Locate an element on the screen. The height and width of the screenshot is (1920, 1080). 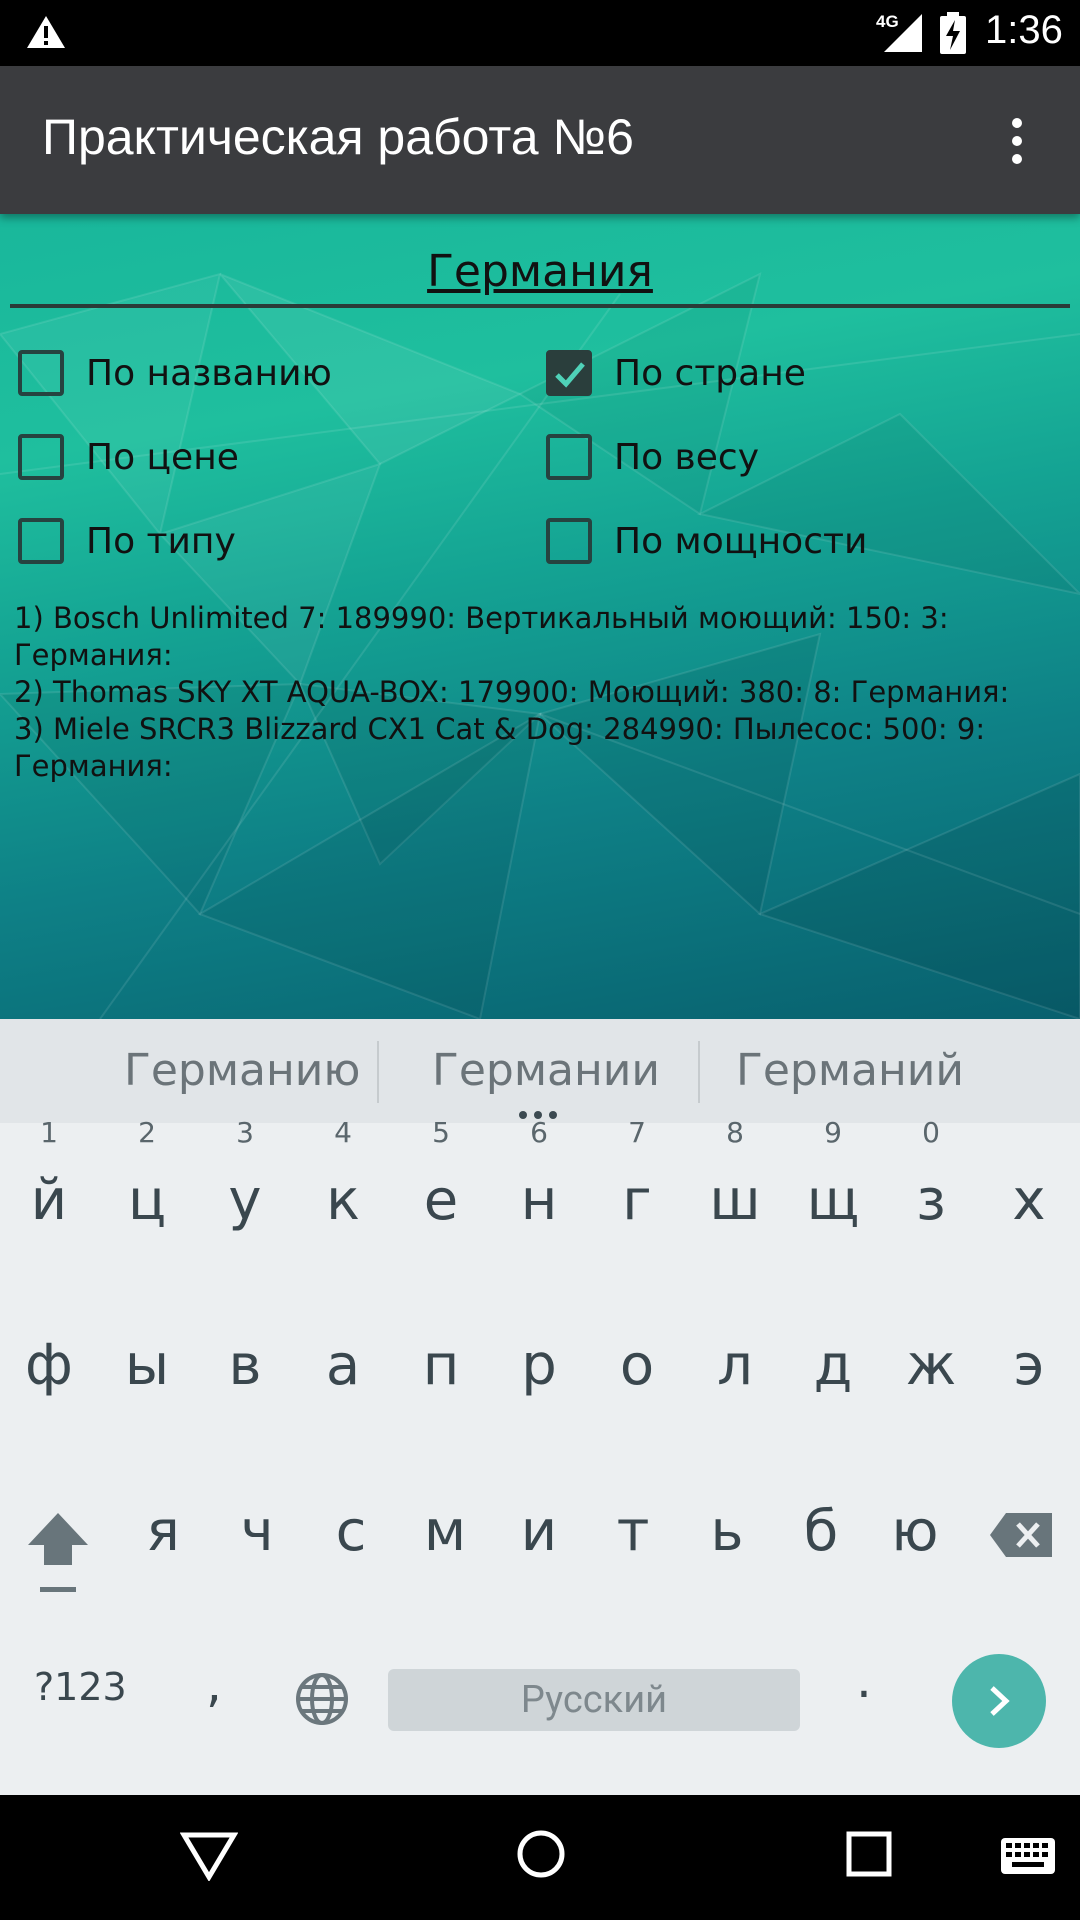
key-б: б is located at coordinates (821, 1531).